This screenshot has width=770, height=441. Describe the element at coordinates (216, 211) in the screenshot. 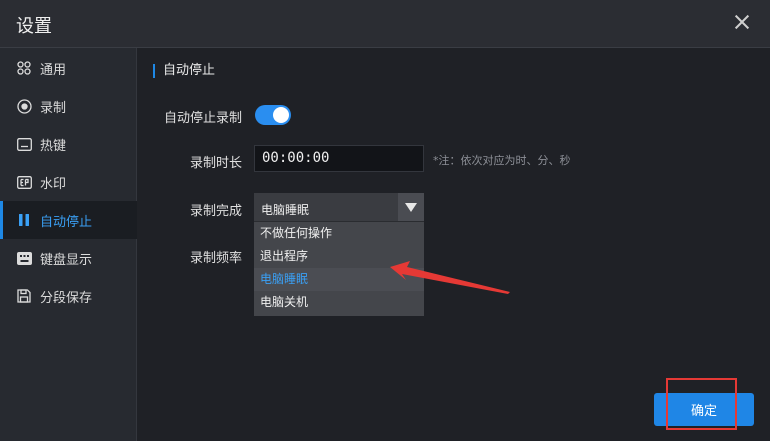

I see `completion-label: 录制完成` at that location.